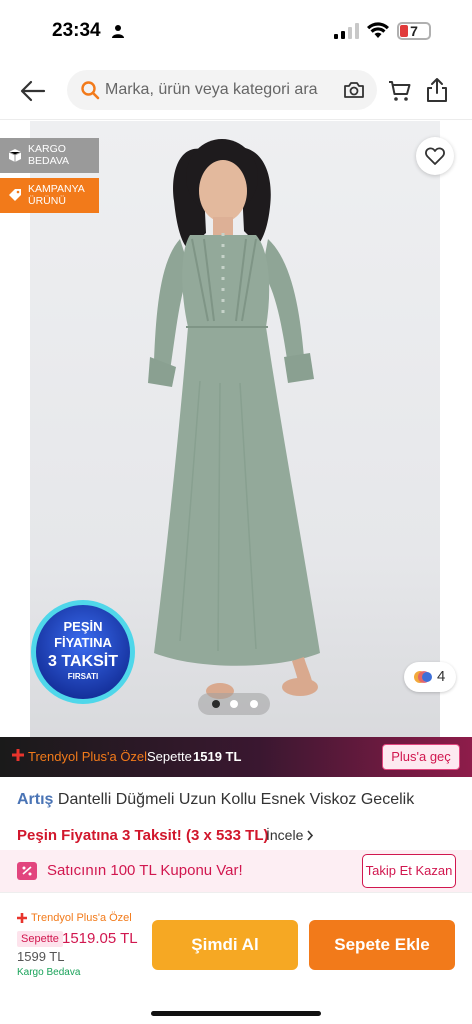  I want to click on free-shipping-text: KARGO BEDAVA, so click(49, 155).